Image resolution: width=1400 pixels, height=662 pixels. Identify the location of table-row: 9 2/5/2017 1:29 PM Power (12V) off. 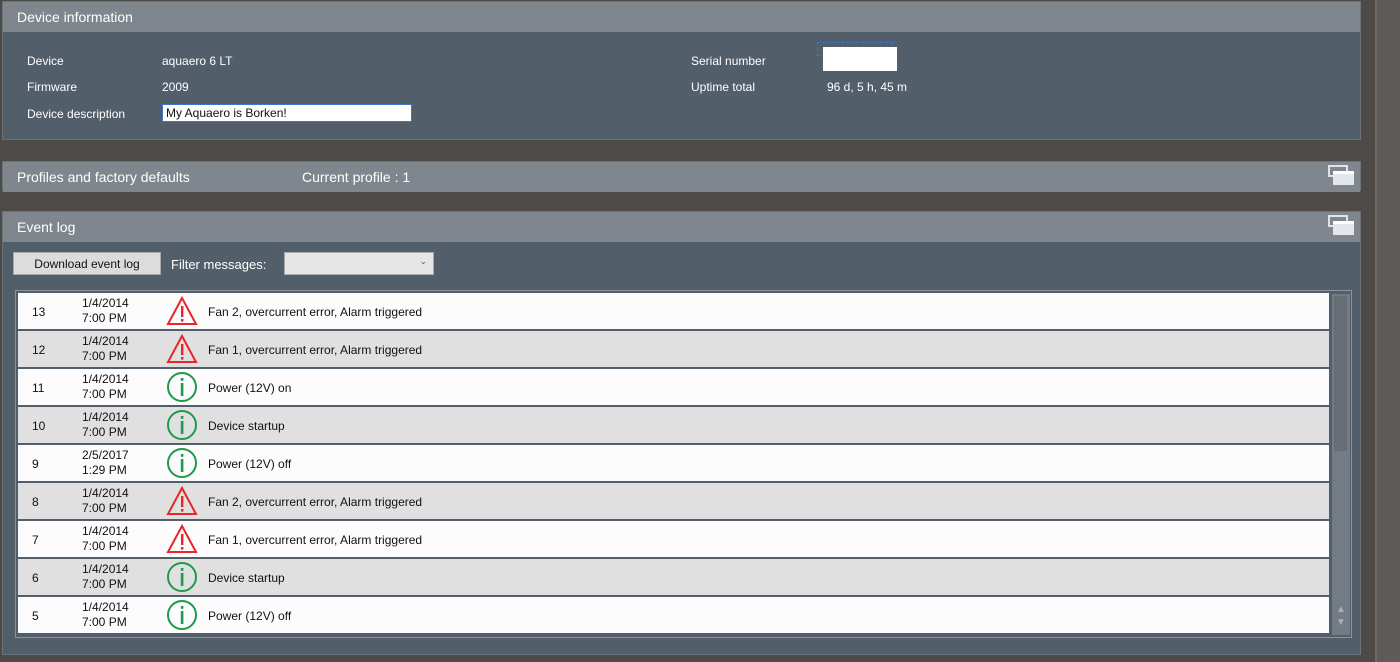
(673, 463).